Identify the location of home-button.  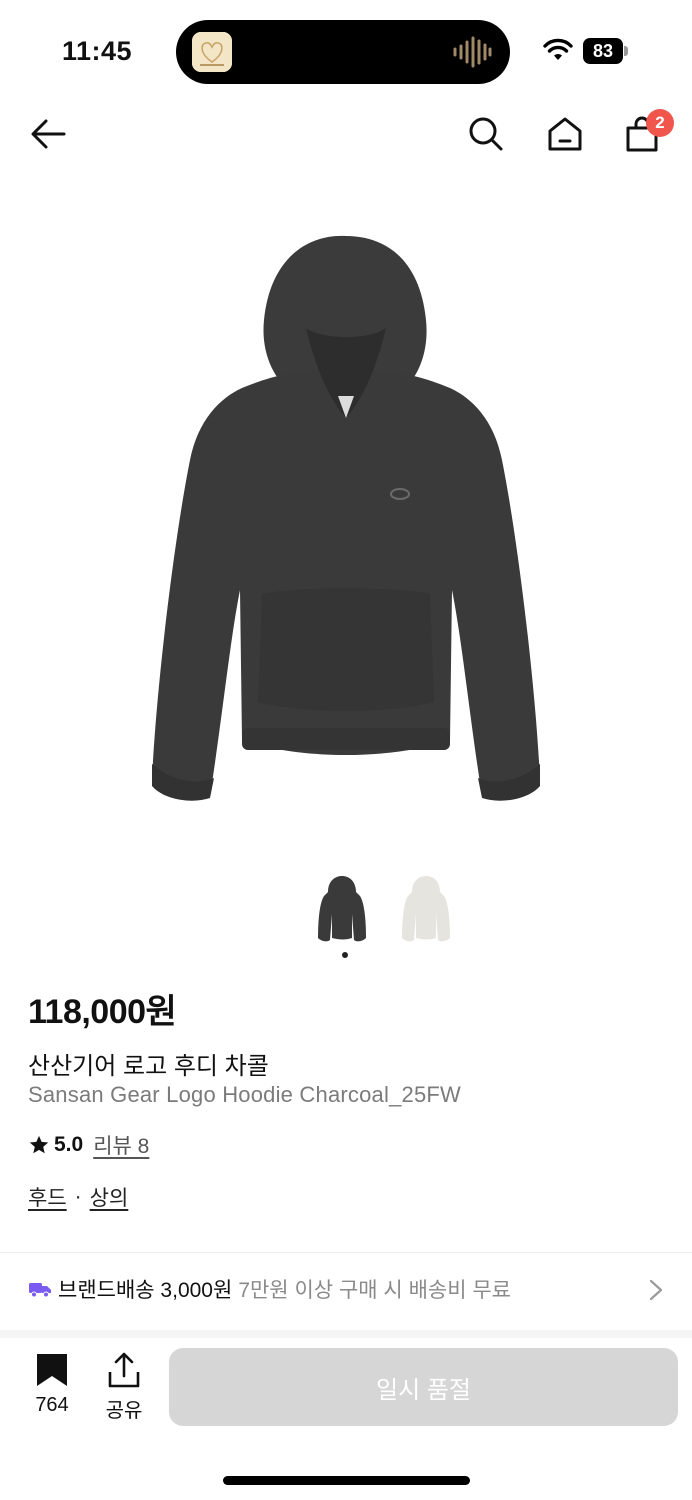
(565, 134).